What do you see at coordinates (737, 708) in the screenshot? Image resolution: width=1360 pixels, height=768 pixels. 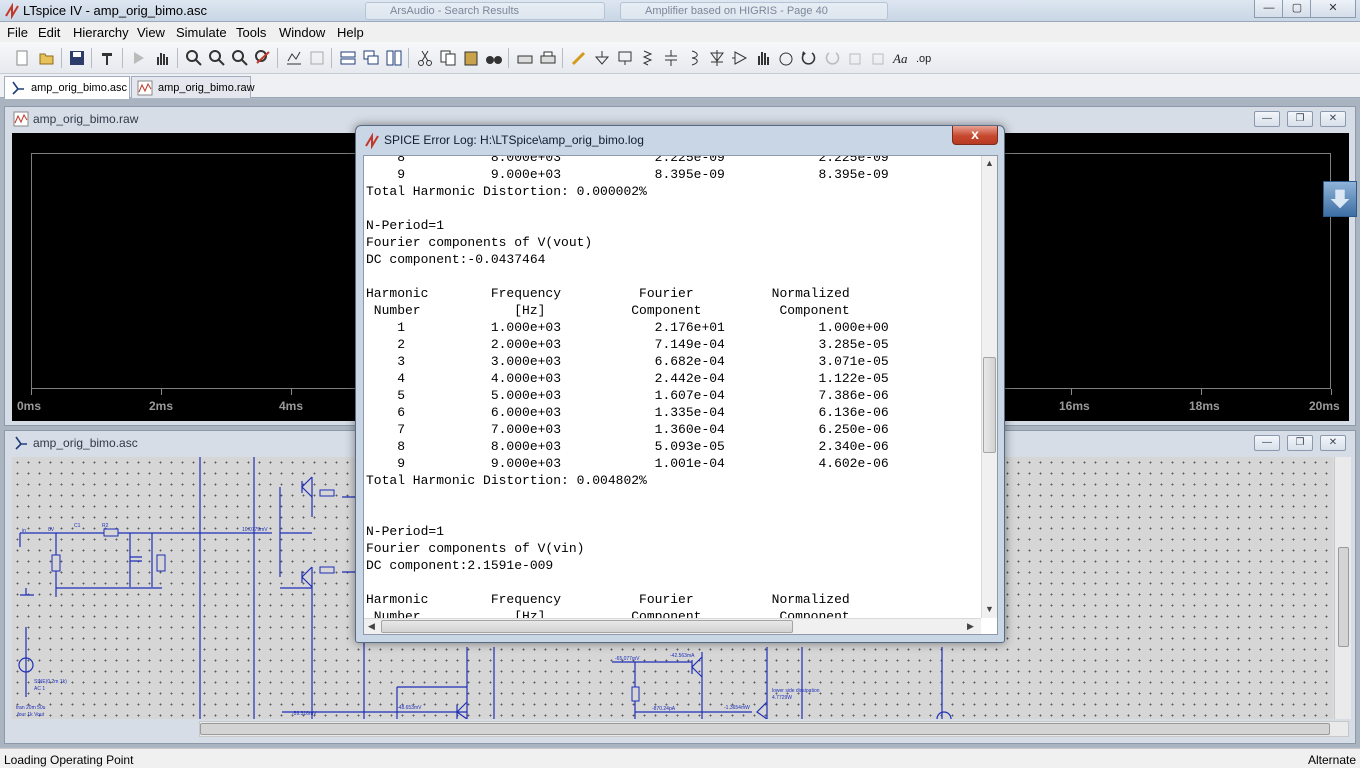 I see `svg-text: -1.3654mW` at bounding box center [737, 708].